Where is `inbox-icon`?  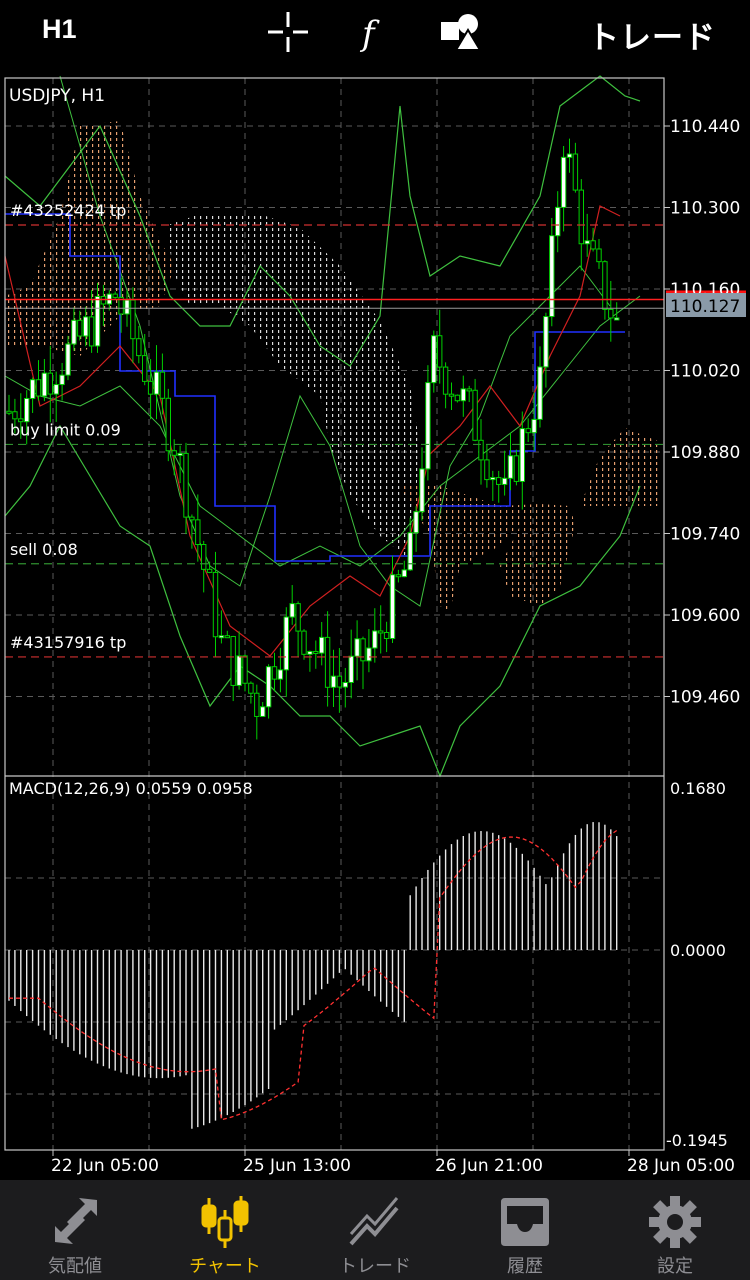
inbox-icon is located at coordinates (525, 1222).